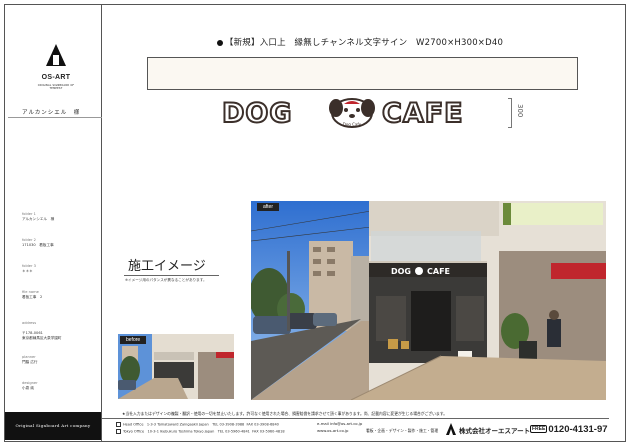 The height and width of the screenshot is (448, 632). What do you see at coordinates (167, 266) in the screenshot?
I see `construction-heading: 施工イメージ` at bounding box center [167, 266].